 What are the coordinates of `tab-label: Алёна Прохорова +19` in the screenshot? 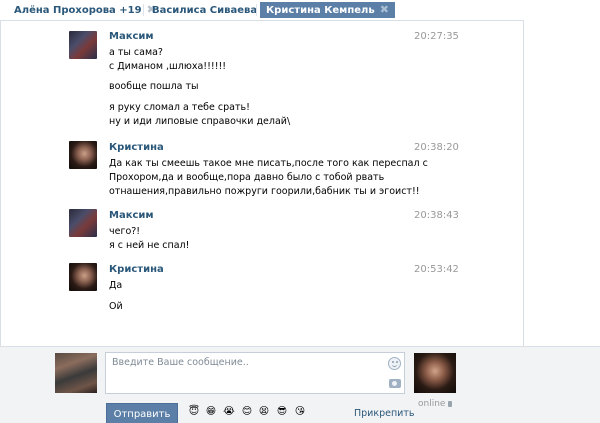 It's located at (78, 10).